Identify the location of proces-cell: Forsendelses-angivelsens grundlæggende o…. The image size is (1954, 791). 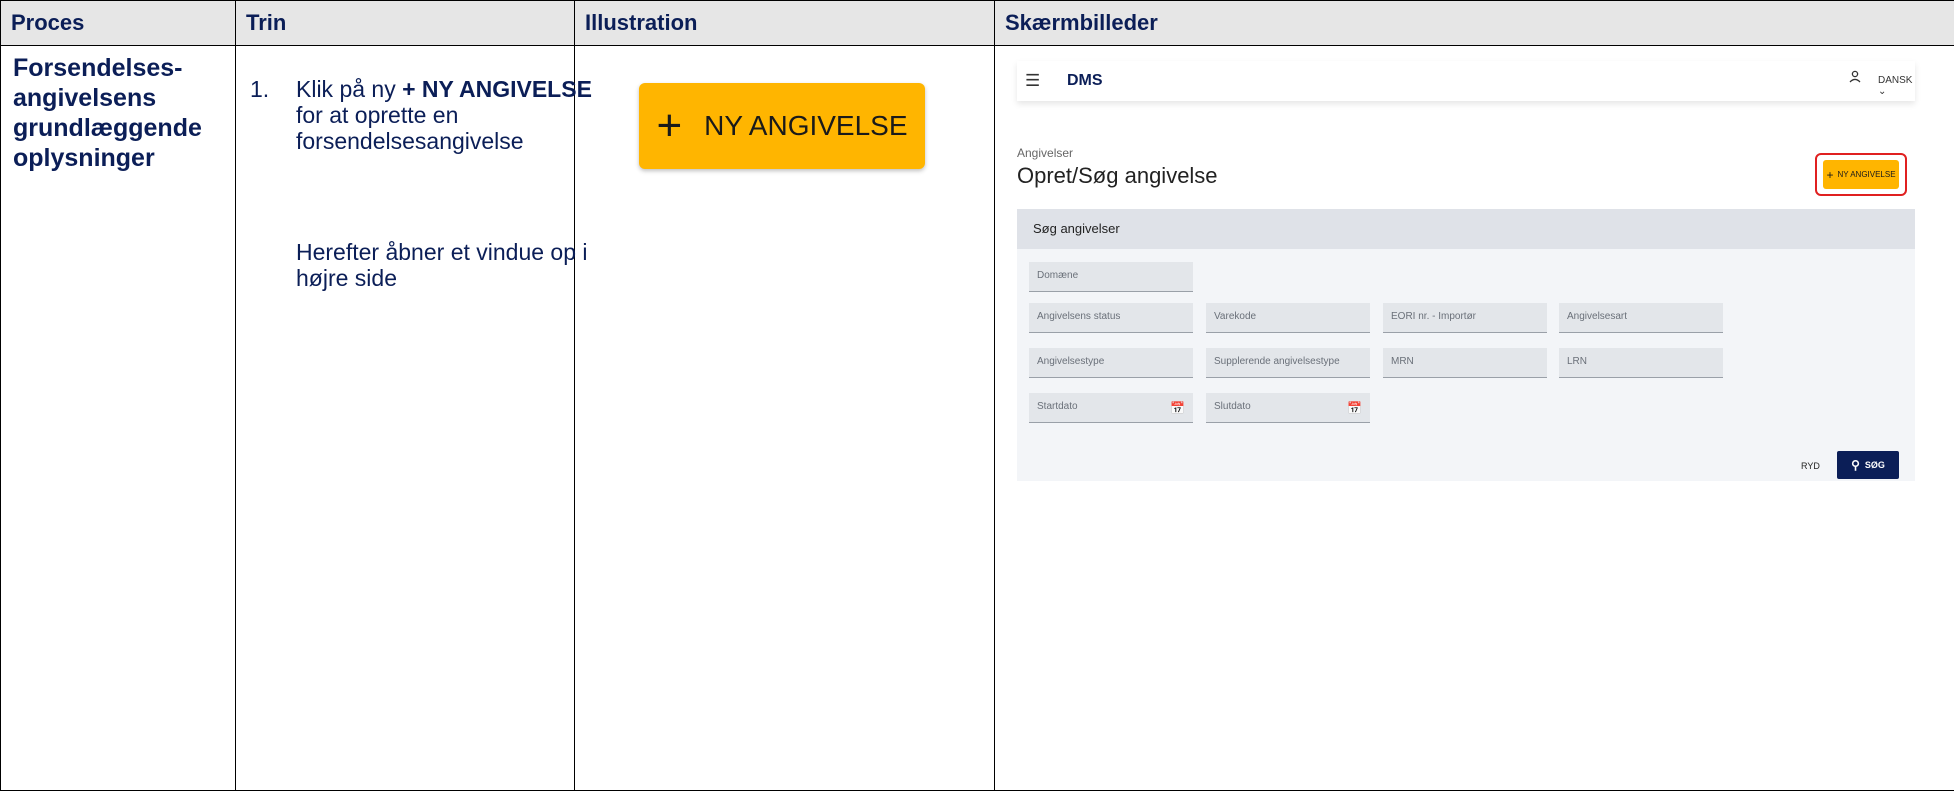
(118, 418).